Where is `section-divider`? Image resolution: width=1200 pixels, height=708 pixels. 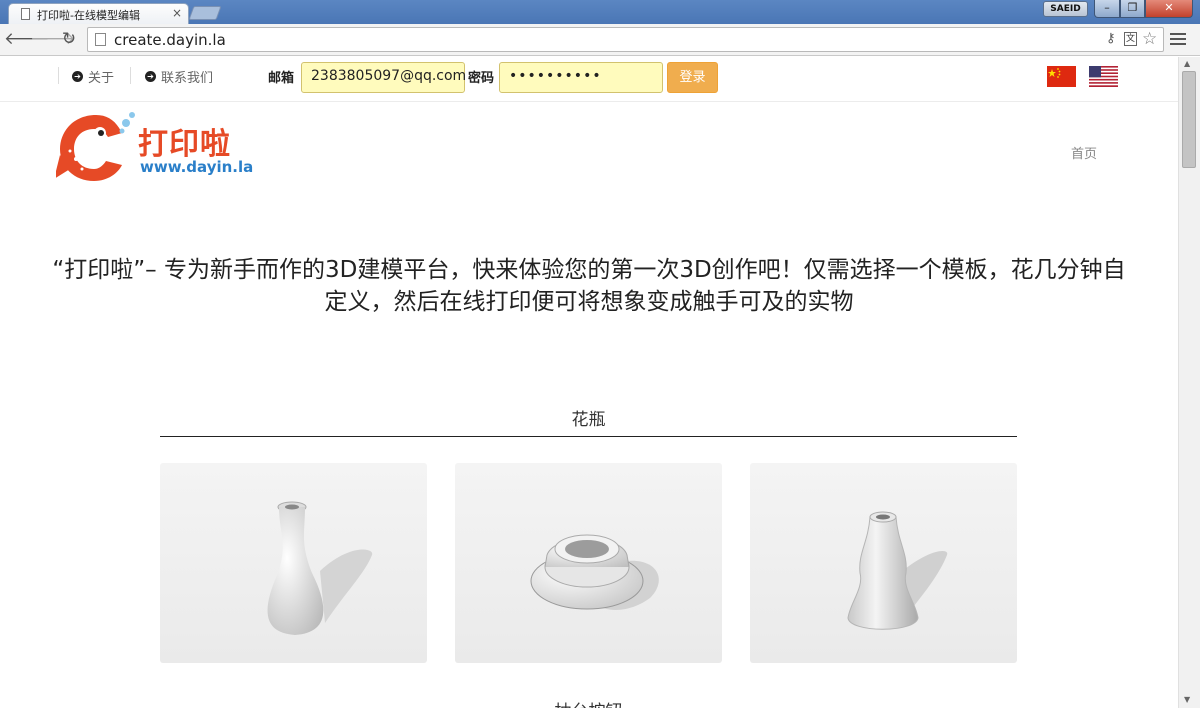
section-divider is located at coordinates (588, 436).